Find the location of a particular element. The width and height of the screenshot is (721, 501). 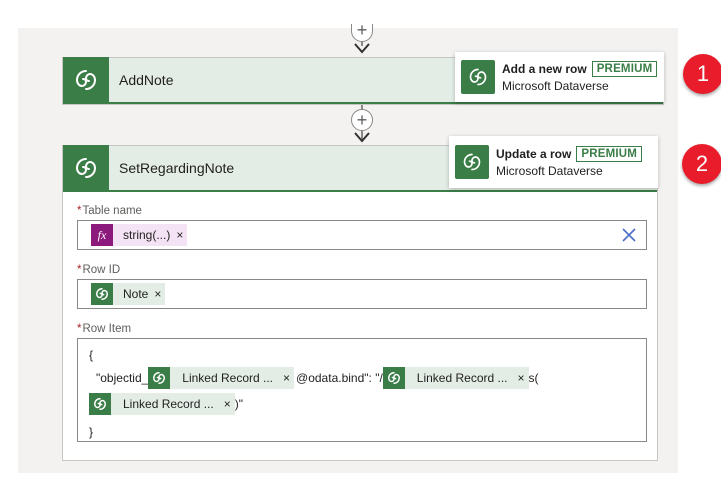

row-item-label: *Row Item is located at coordinates (104, 329).